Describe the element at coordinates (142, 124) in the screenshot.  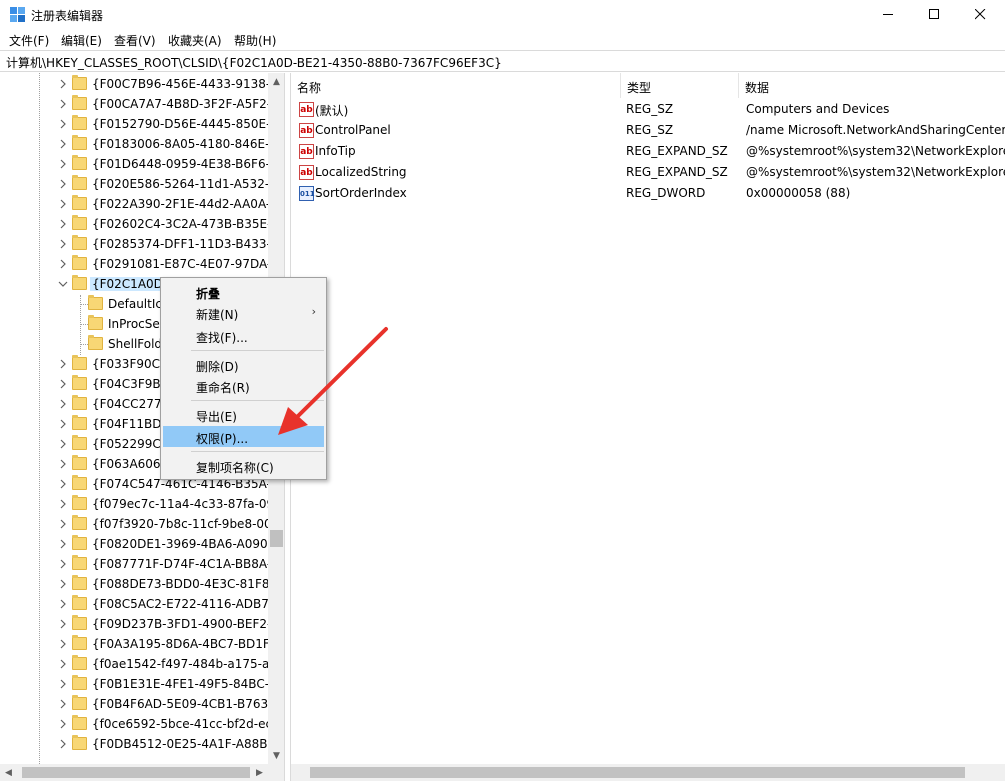
I see `tree-item: {F0152790-D56E-4445-850E-4F` at that location.